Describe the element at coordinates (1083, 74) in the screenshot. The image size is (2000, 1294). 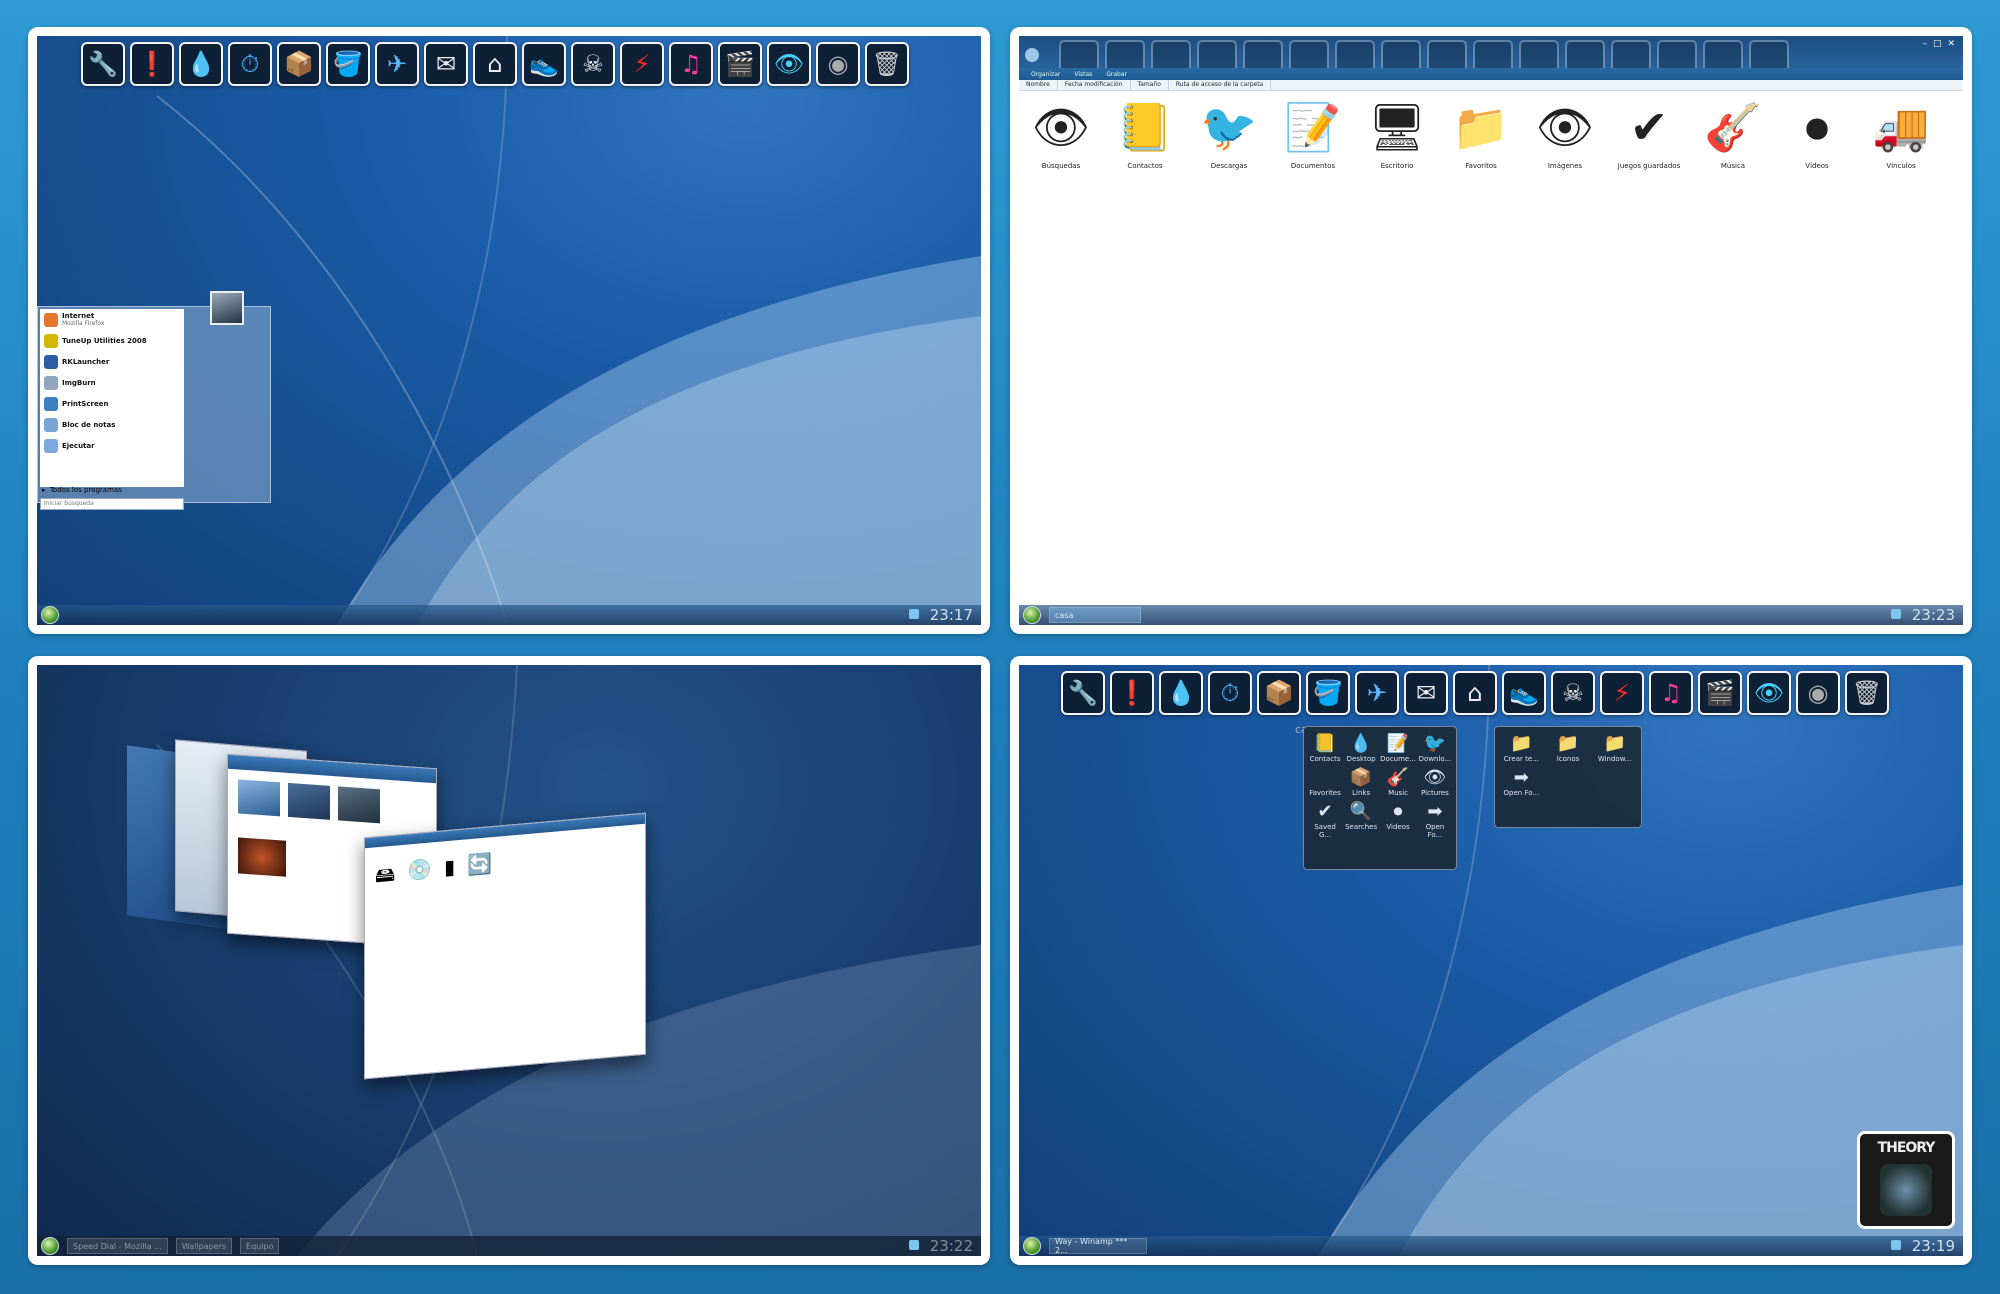
I see `toolbar-button: Vistas` at that location.